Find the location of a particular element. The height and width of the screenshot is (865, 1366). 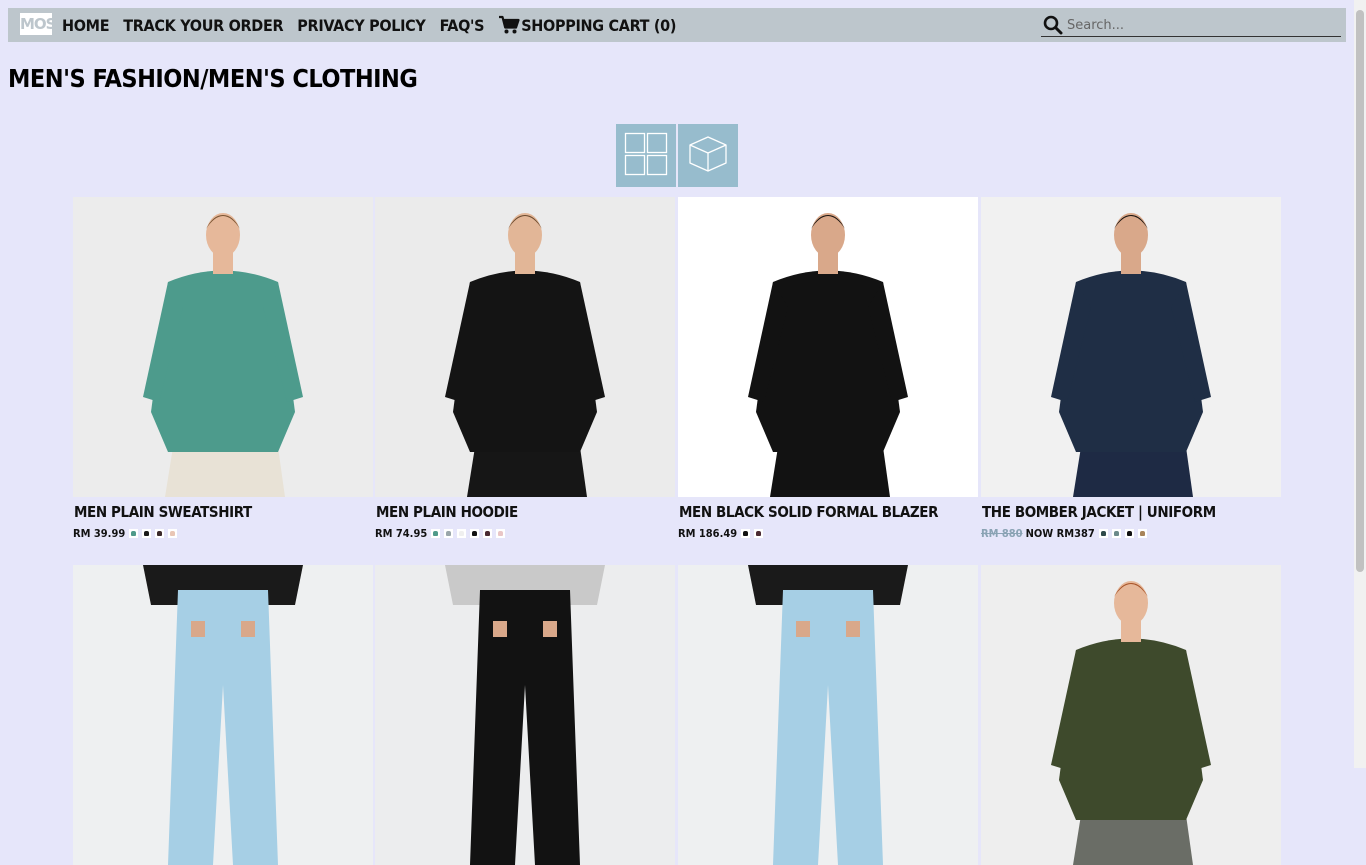

product-price-row: RM 74.95 is located at coordinates (440, 533).